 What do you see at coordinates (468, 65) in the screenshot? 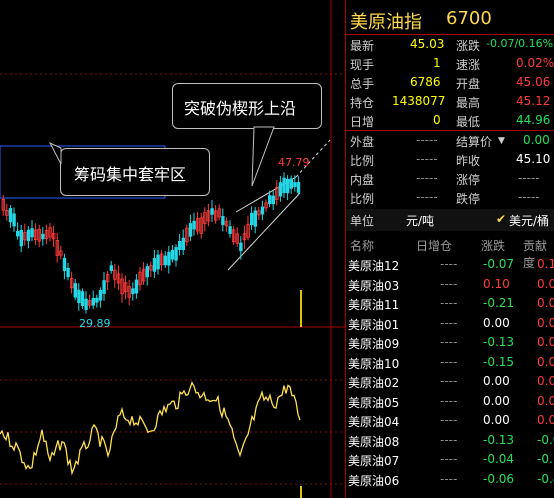
I see `speed-label: 速涨` at bounding box center [468, 65].